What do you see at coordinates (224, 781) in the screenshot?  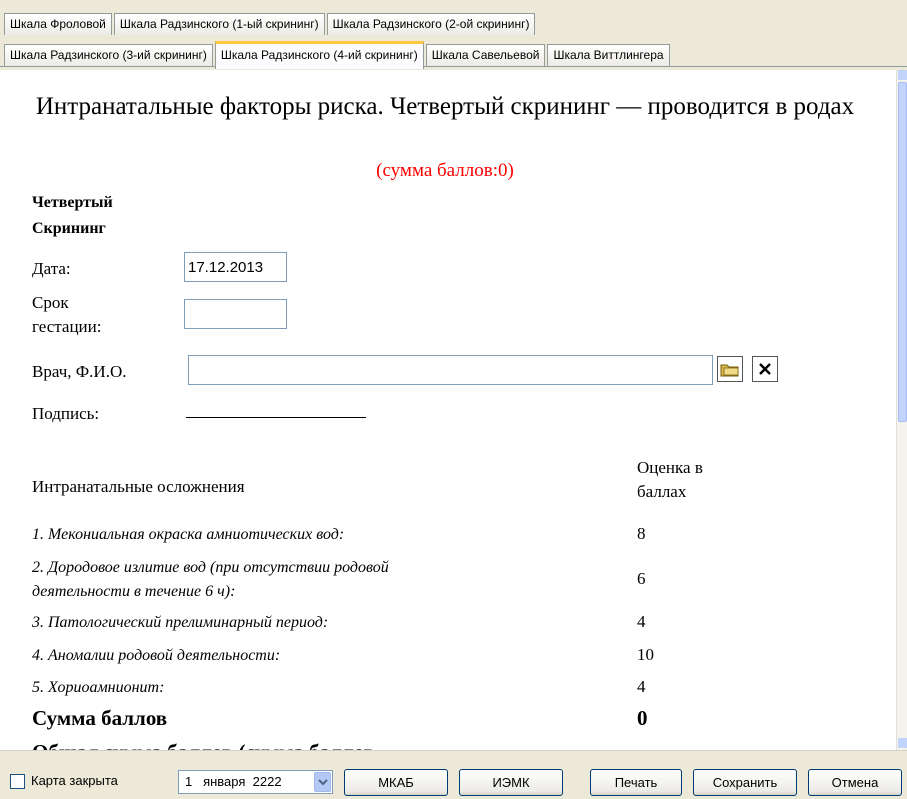 I see `date-month: января` at bounding box center [224, 781].